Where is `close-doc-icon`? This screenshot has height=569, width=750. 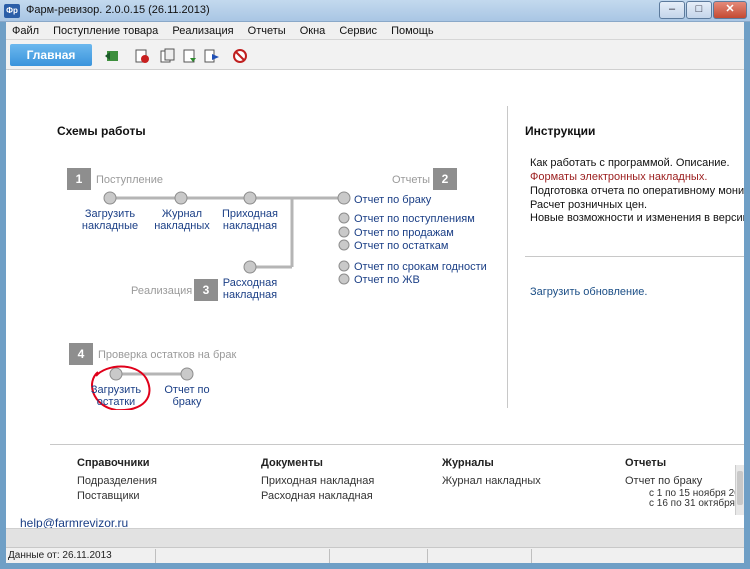 close-doc-icon is located at coordinates (240, 56).